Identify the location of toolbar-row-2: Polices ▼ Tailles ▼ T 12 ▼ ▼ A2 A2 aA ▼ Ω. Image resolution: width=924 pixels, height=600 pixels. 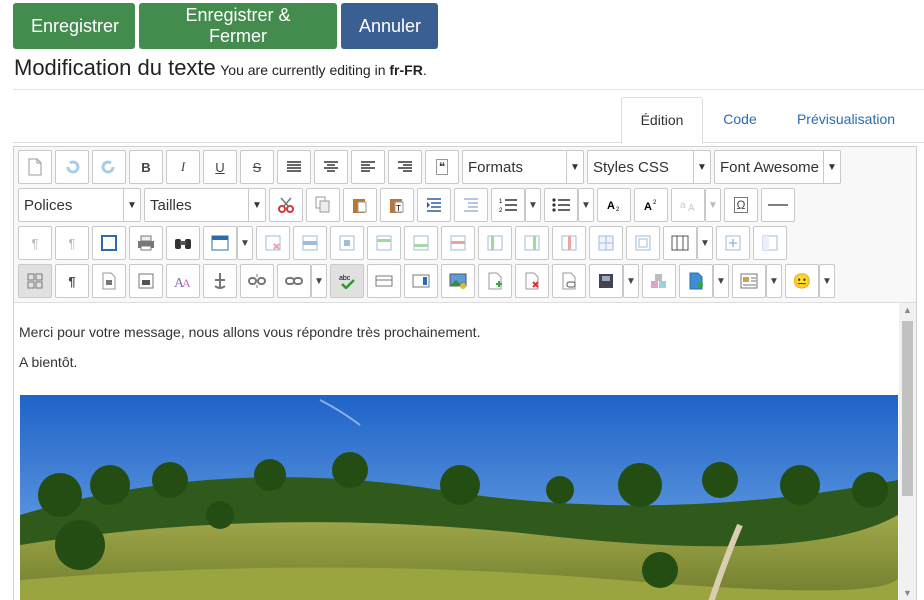
(408, 205).